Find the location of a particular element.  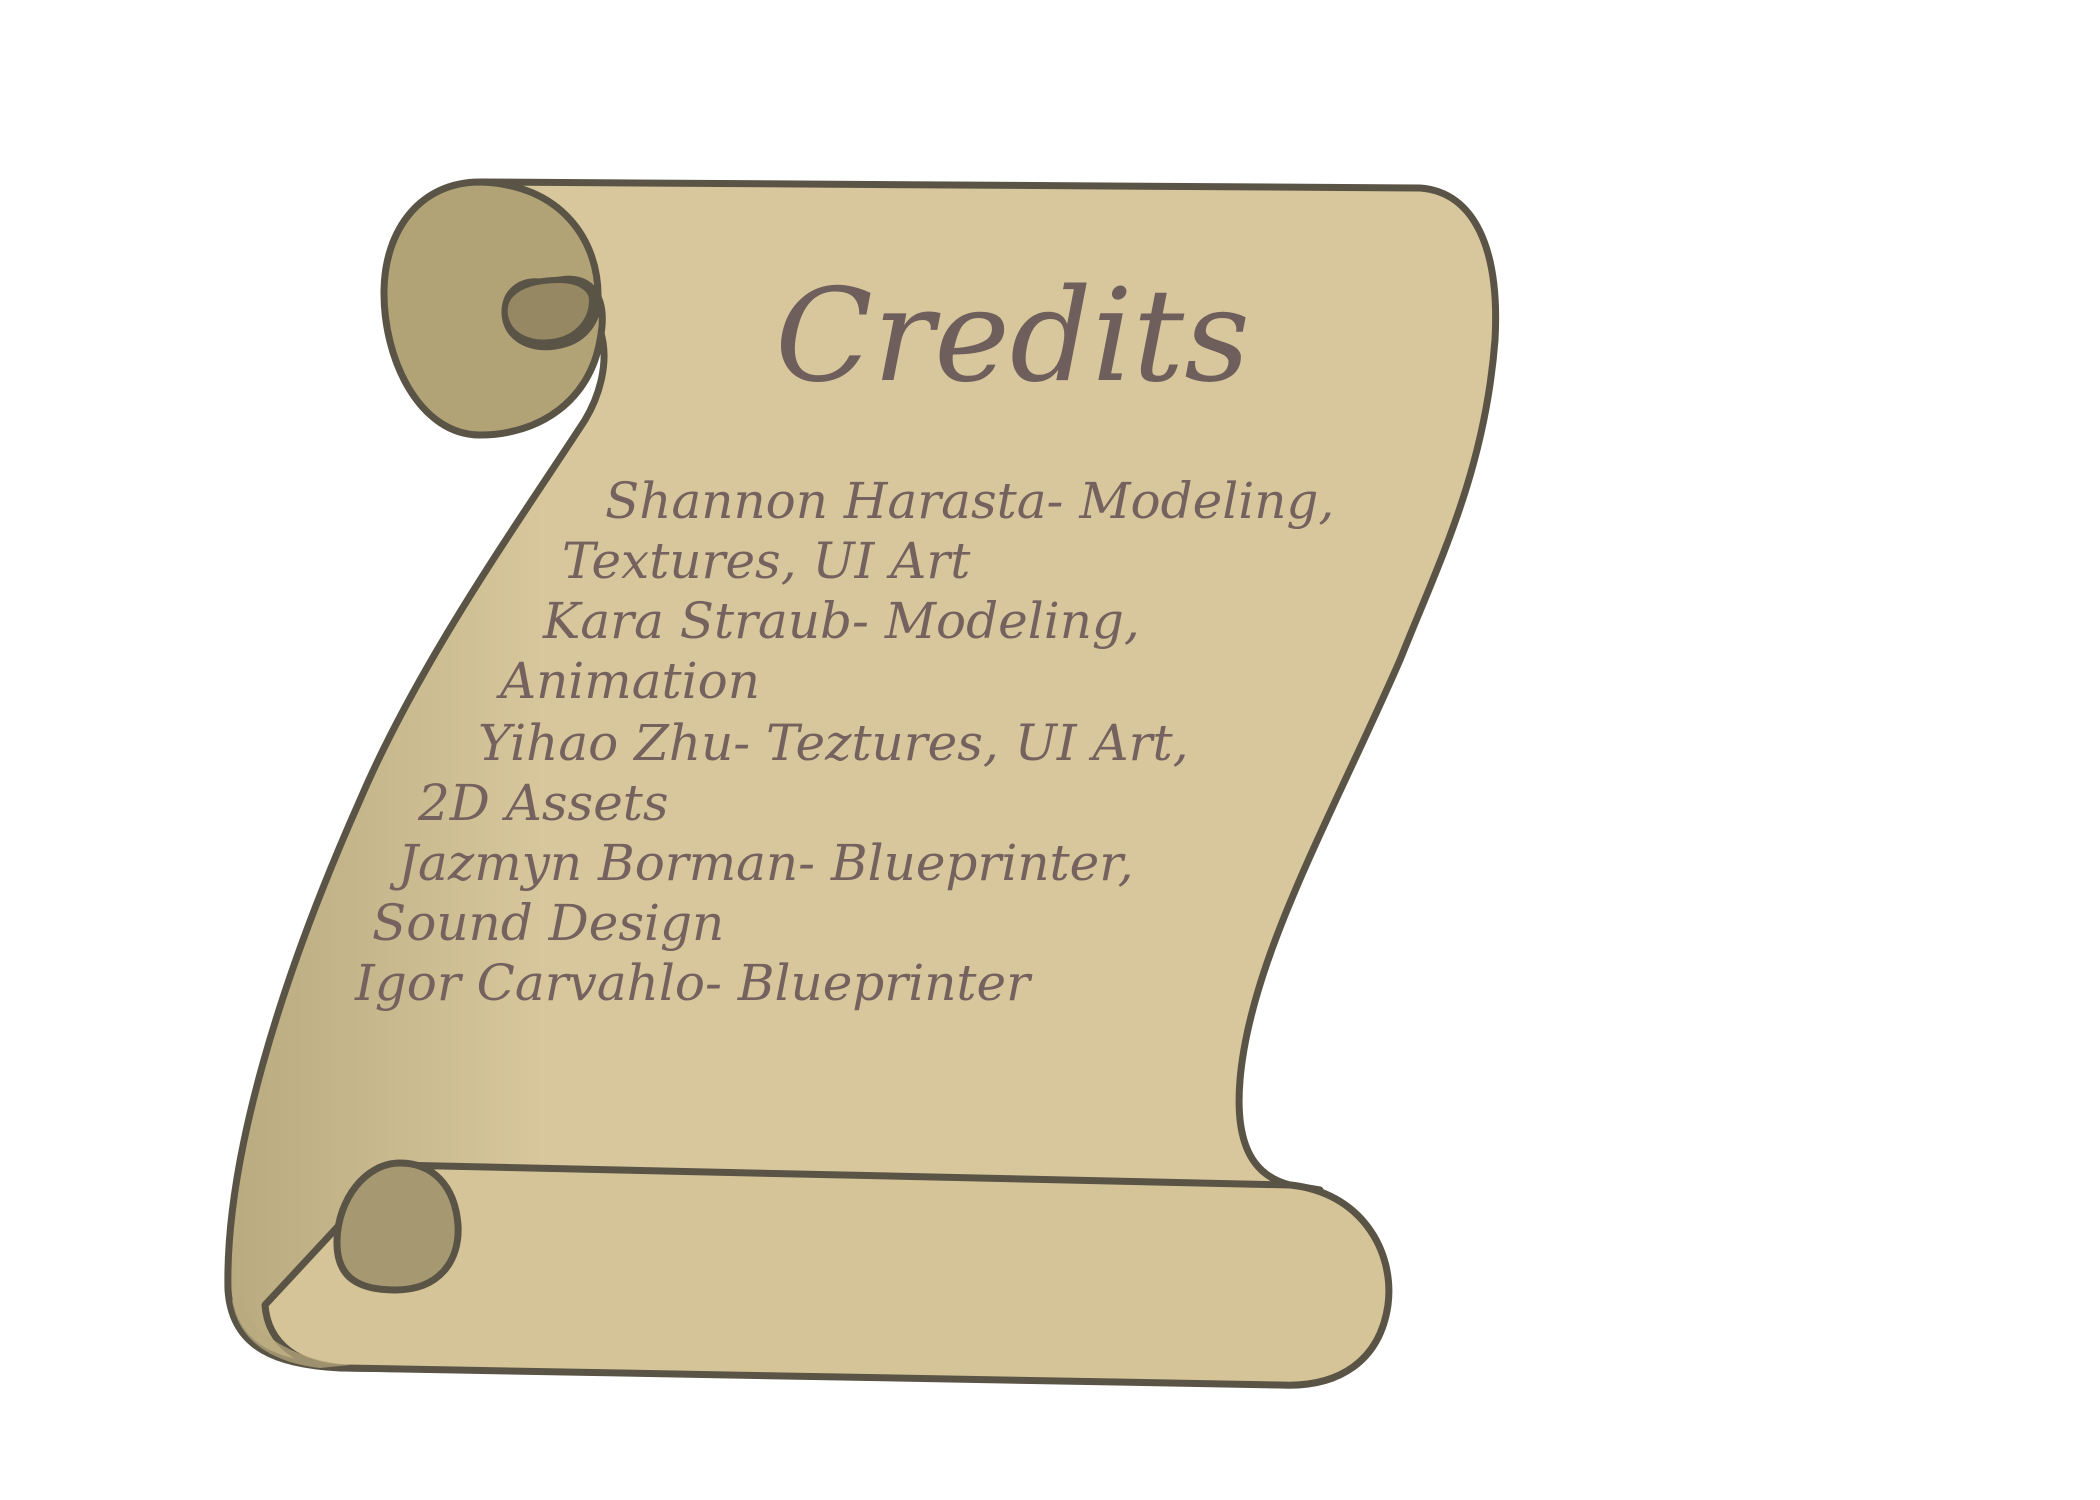

credit-line-4: Animation is located at coordinates (628, 681).